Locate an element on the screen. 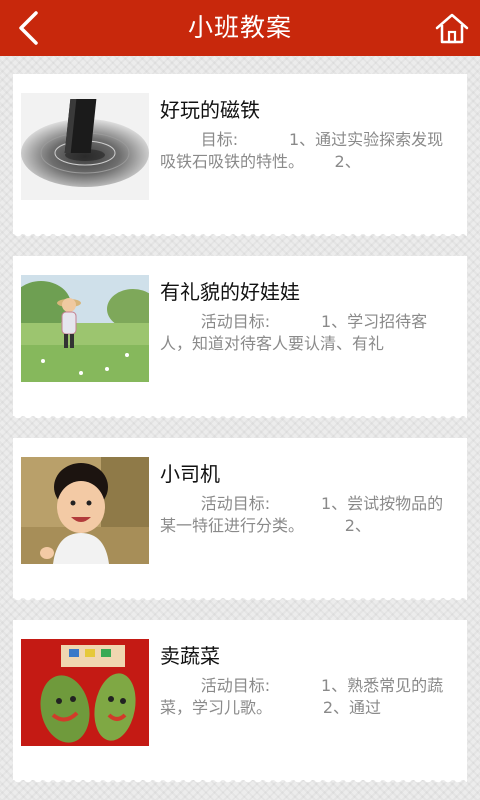 The image size is (480, 800). smiling-toddler-image is located at coordinates (85, 510).